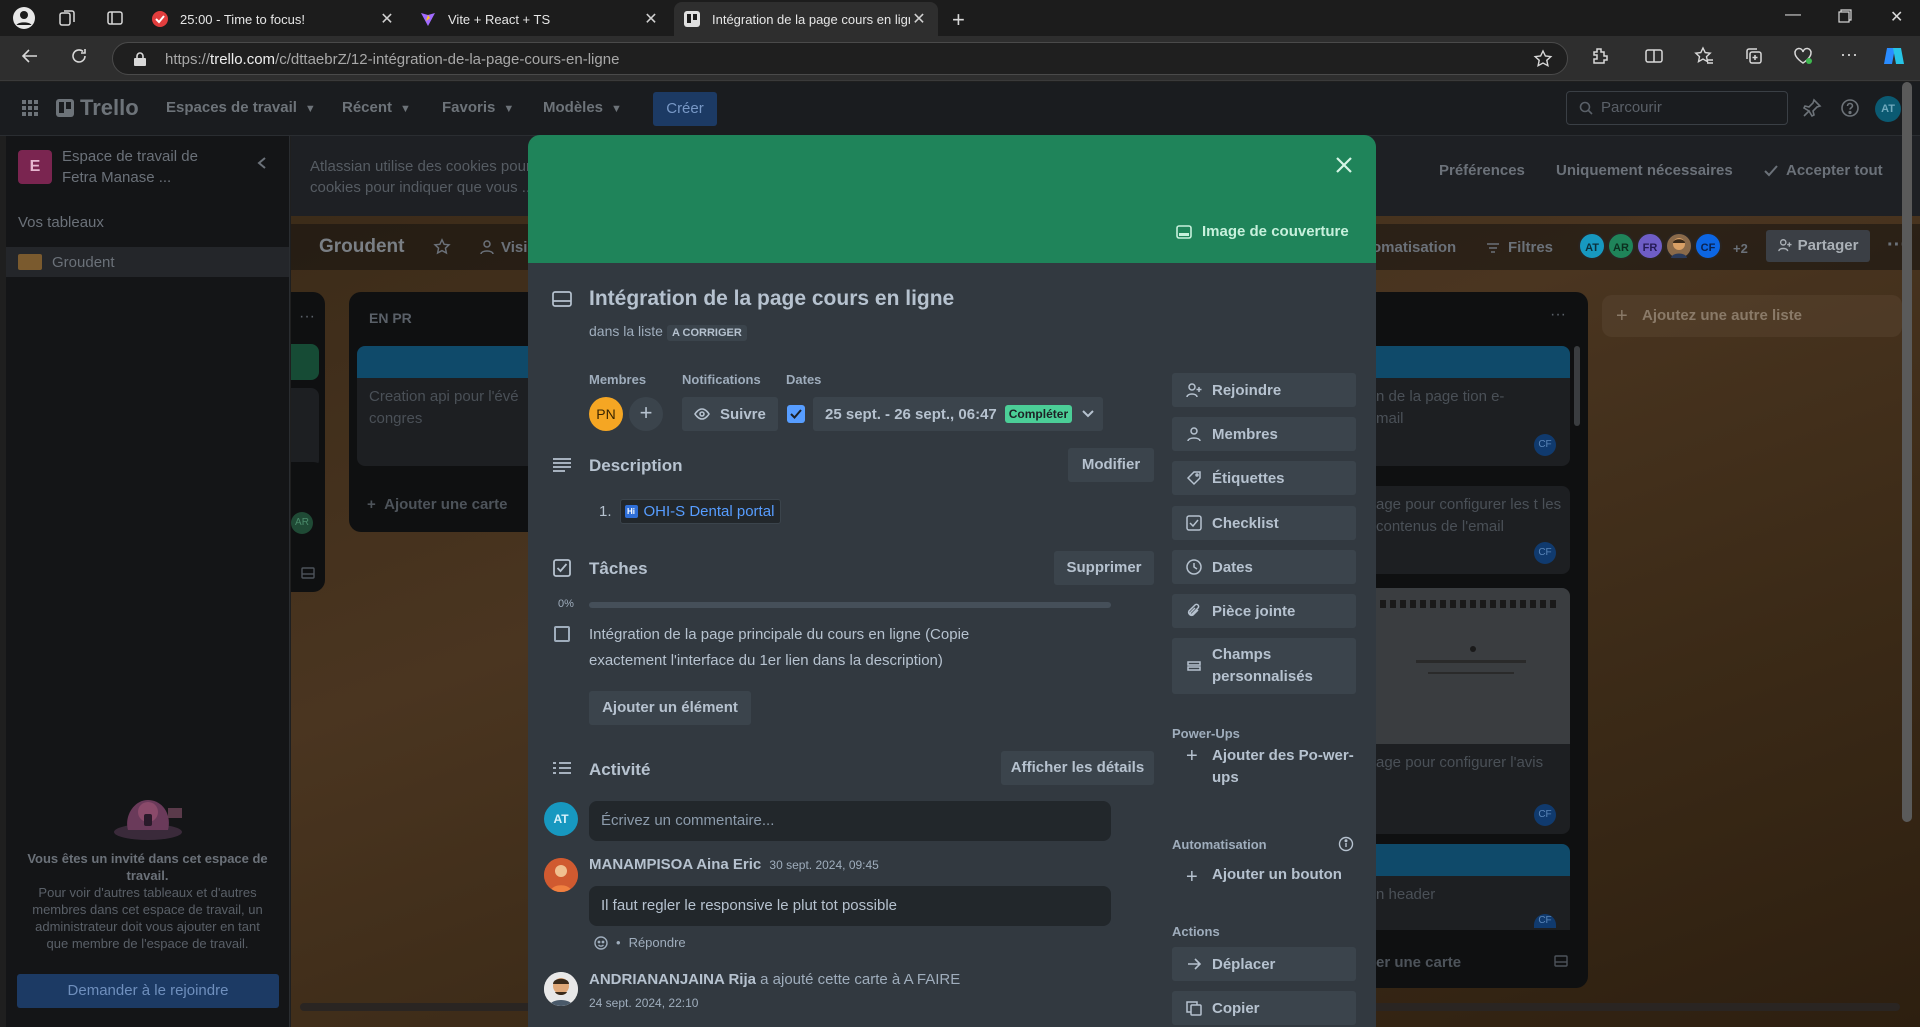  What do you see at coordinates (1677, 108) in the screenshot?
I see `search-input: Parcourir` at bounding box center [1677, 108].